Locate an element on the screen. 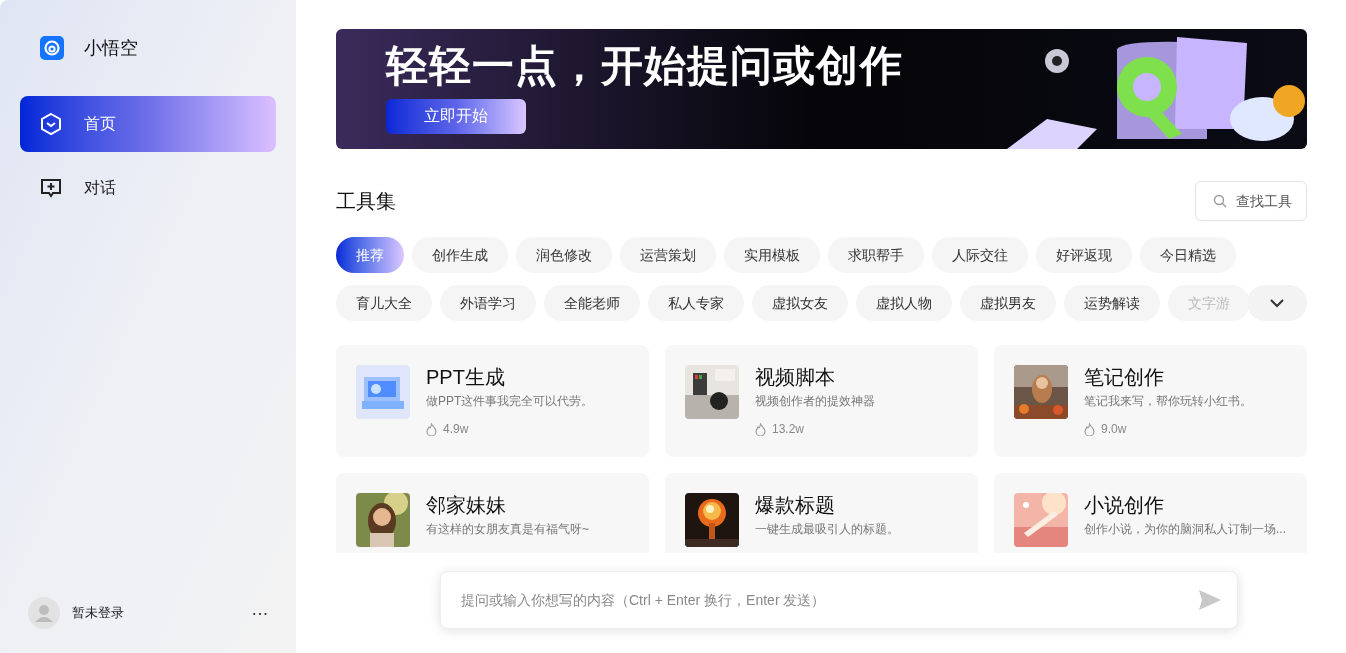 This screenshot has height=653, width=1346. category-chip: 运势解读 is located at coordinates (1112, 303).